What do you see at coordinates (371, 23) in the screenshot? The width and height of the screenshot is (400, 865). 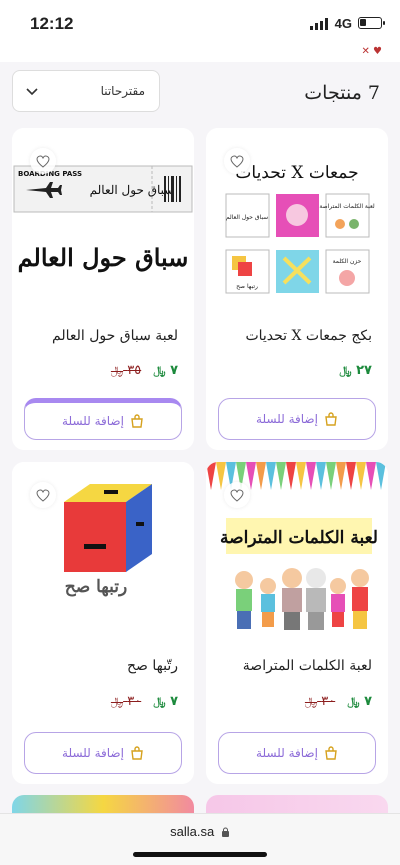 I see `battery-icon` at bounding box center [371, 23].